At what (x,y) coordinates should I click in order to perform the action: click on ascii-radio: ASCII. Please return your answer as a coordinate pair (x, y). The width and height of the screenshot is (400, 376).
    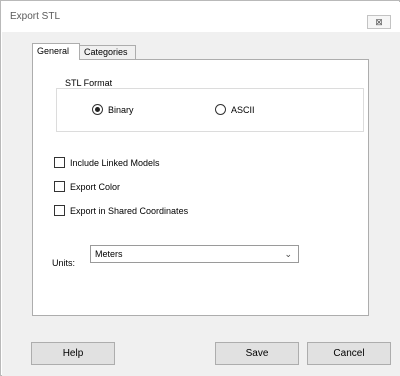
    Looking at the image, I should click on (235, 109).